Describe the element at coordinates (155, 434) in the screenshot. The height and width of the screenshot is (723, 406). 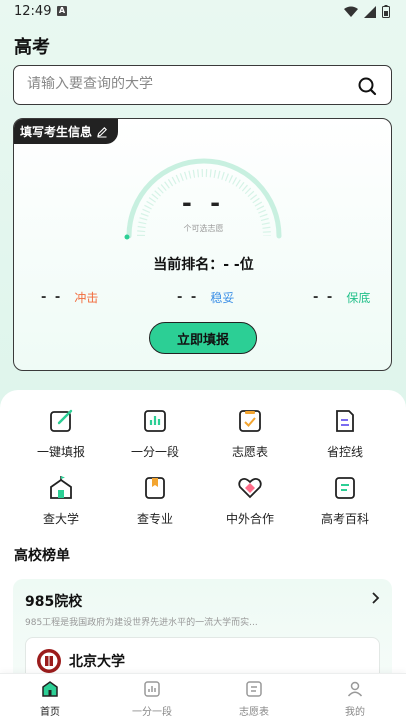
I see `shortcut-score-segment: 一分一段` at that location.